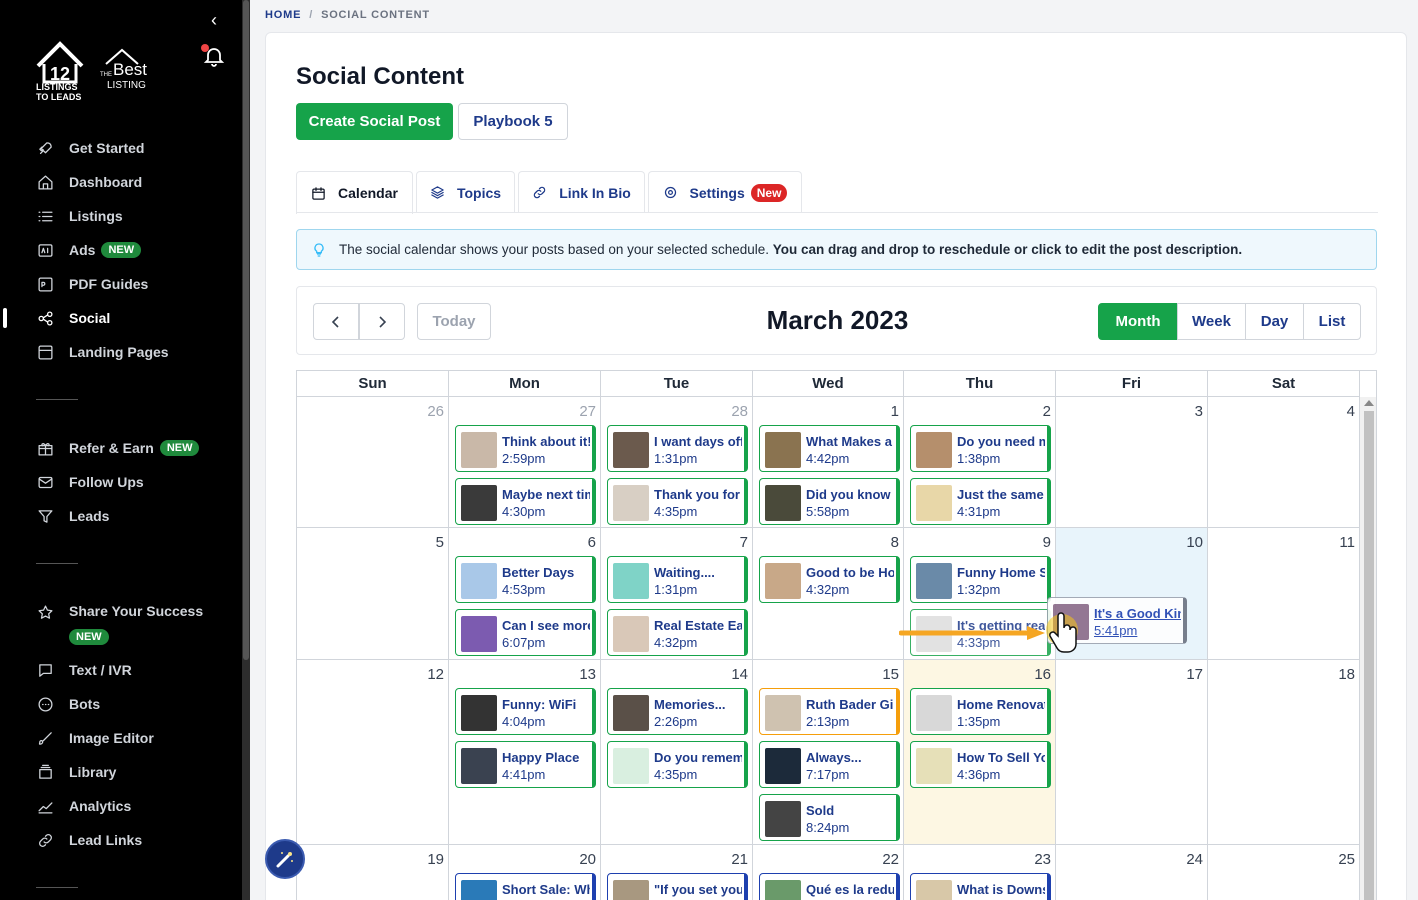  I want to click on day-cell: 12, so click(373, 752).